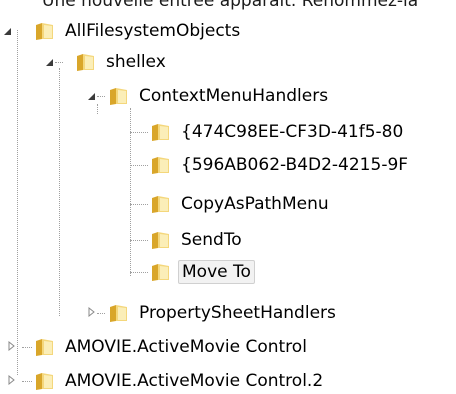 This screenshot has height=394, width=456. I want to click on tree-node-label: CopyAsPathMenu, so click(255, 204).